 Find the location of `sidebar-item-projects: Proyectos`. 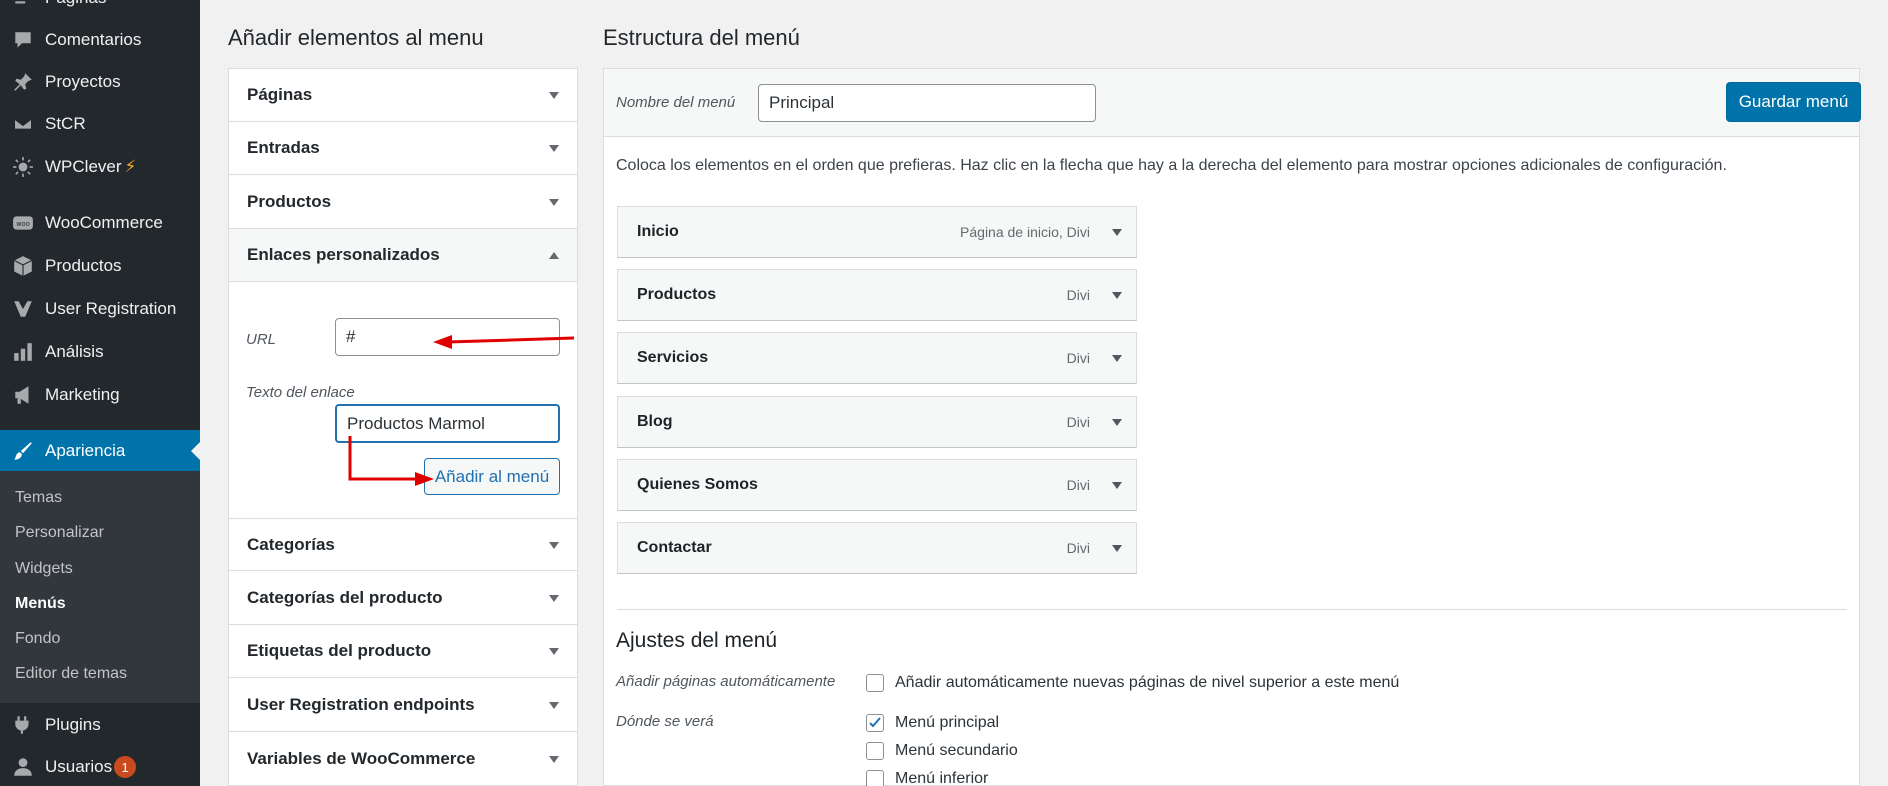

sidebar-item-projects: Proyectos is located at coordinates (100, 82).